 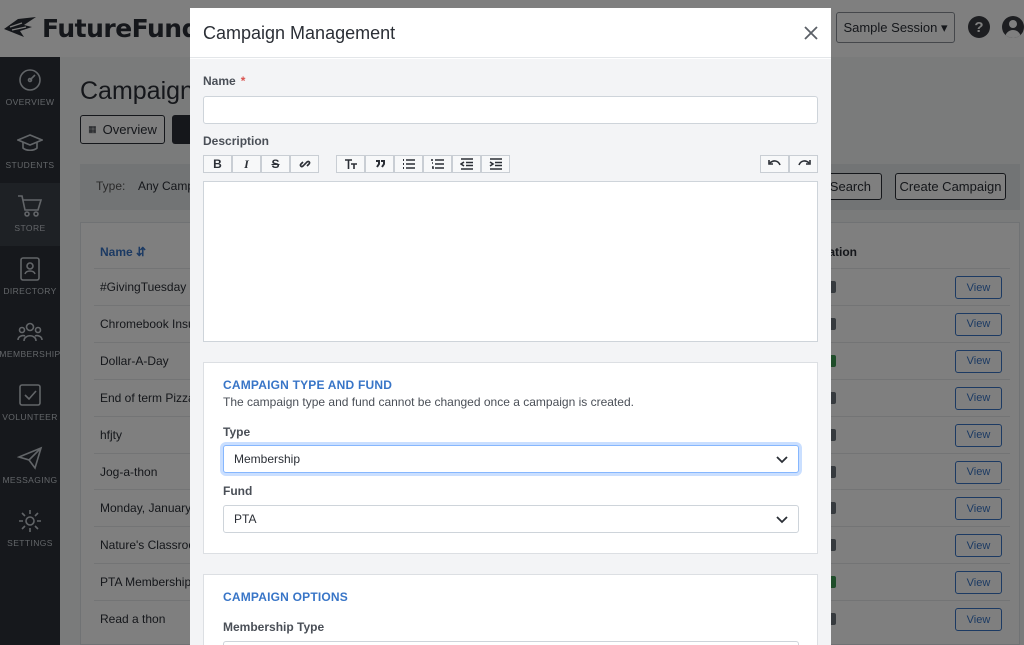 I want to click on outdent-icon, so click(x=466, y=164).